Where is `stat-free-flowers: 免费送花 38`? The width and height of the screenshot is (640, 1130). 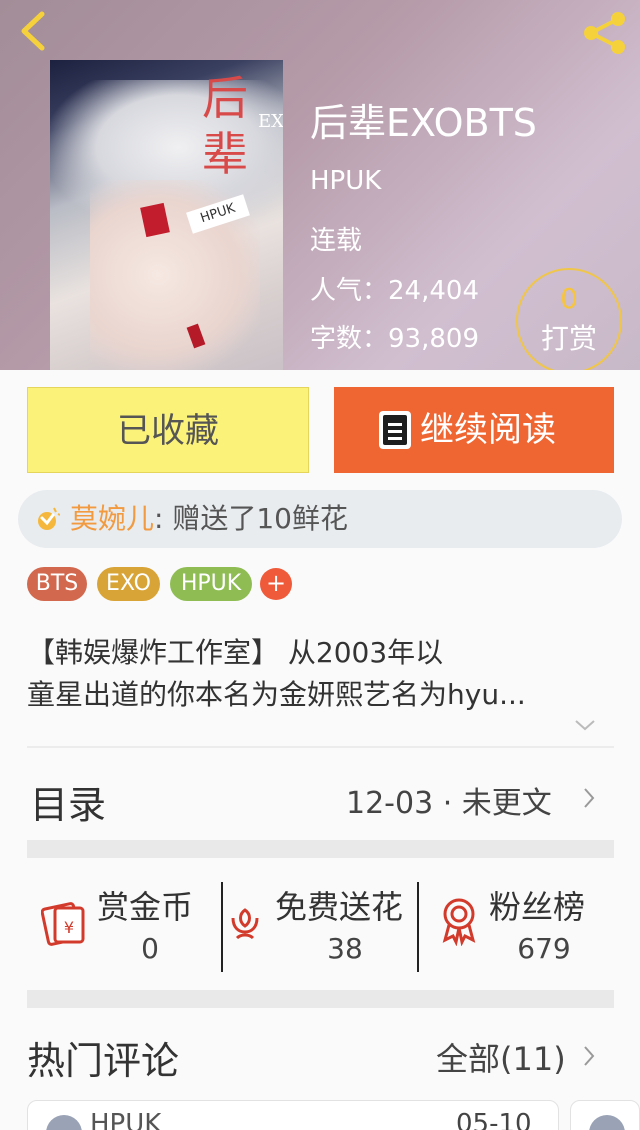
stat-free-flowers: 免费送花 38 is located at coordinates (320, 922).